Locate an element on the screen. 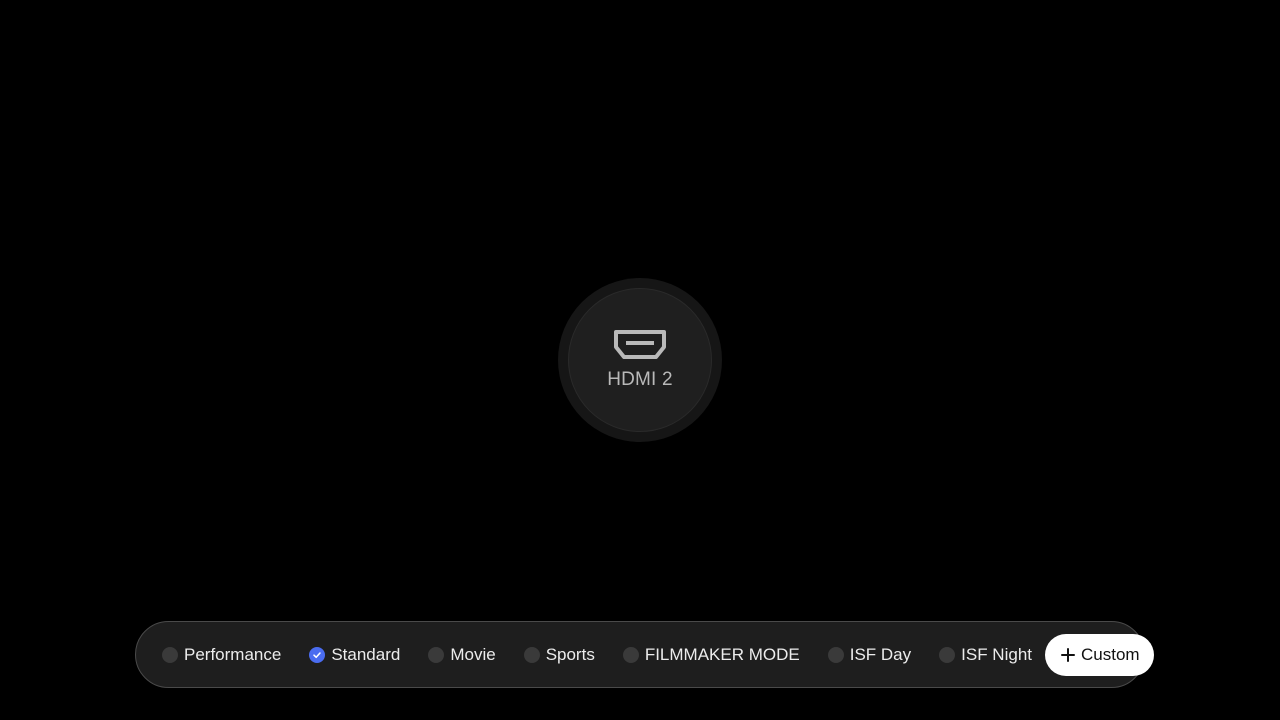 This screenshot has width=1280, height=720. mode-label: ISF Day is located at coordinates (880, 654).